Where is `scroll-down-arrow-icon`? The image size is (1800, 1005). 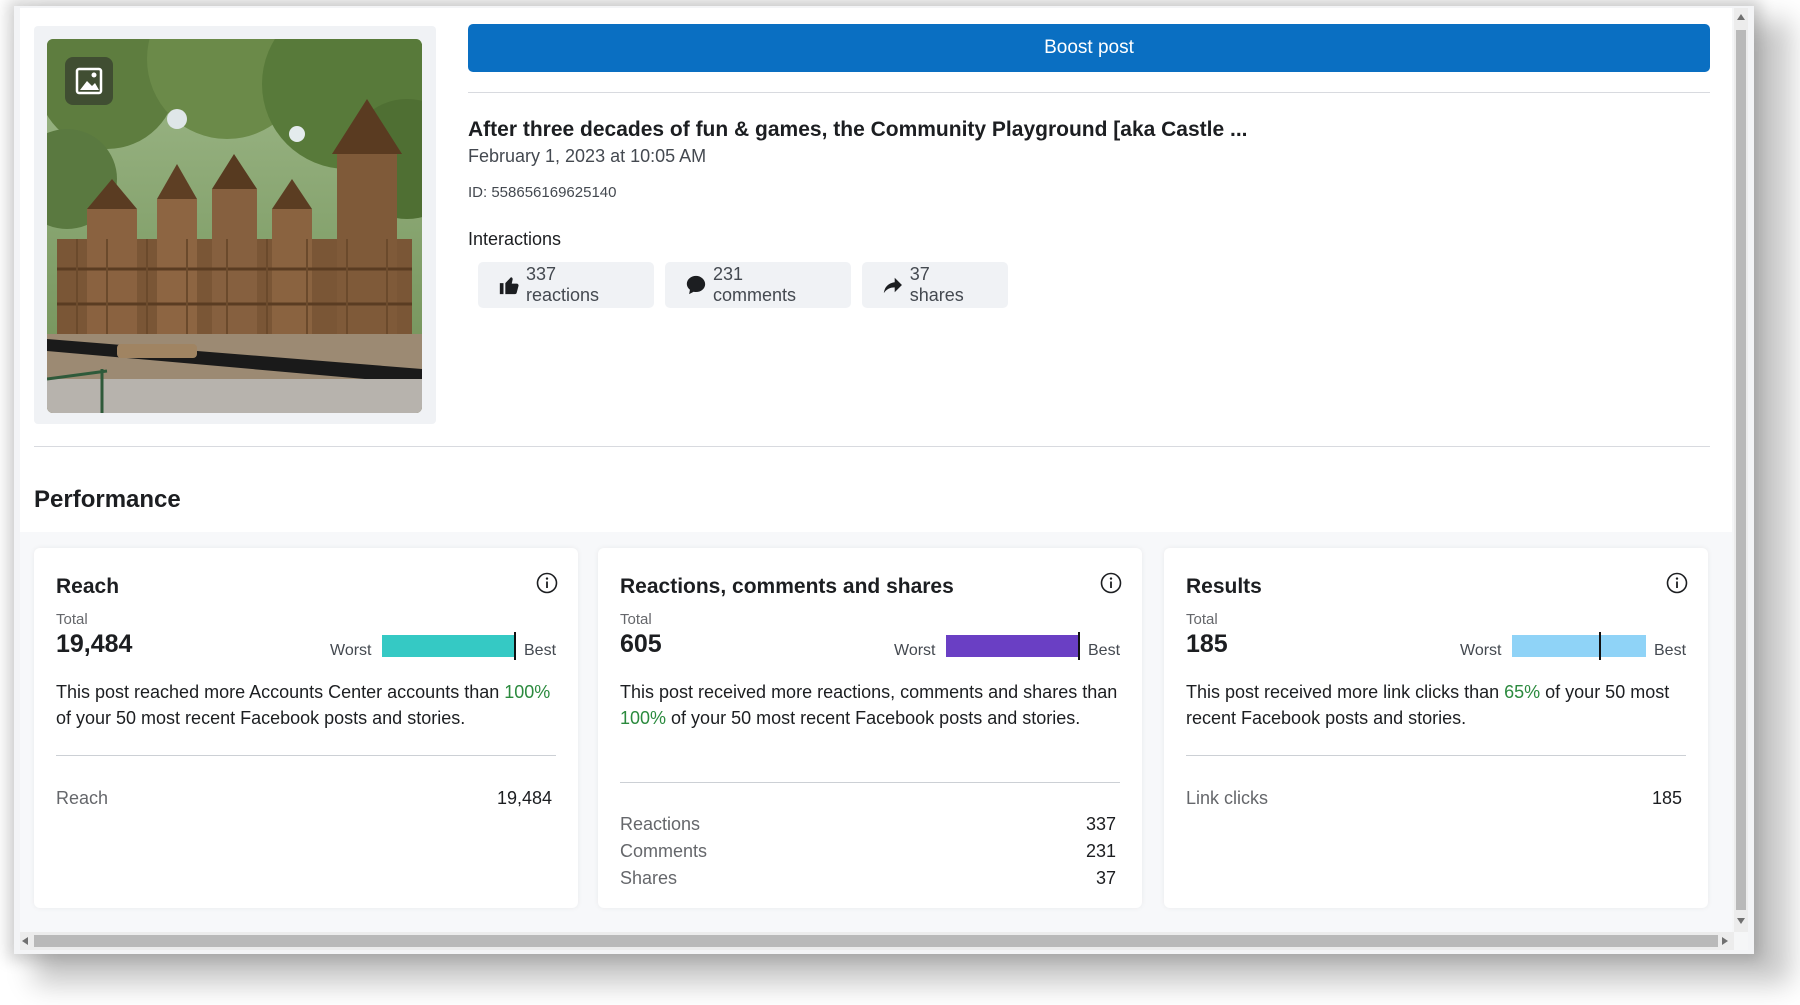
scroll-down-arrow-icon is located at coordinates (1741, 921).